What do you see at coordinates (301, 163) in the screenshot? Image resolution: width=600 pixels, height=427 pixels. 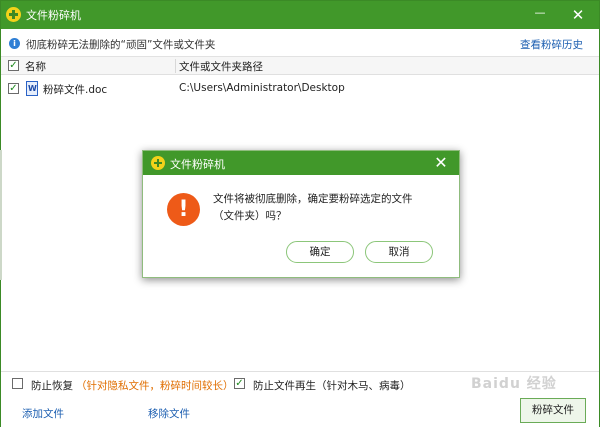 I see `dialog-title-bar: 文件粉碎机 ✕` at bounding box center [301, 163].